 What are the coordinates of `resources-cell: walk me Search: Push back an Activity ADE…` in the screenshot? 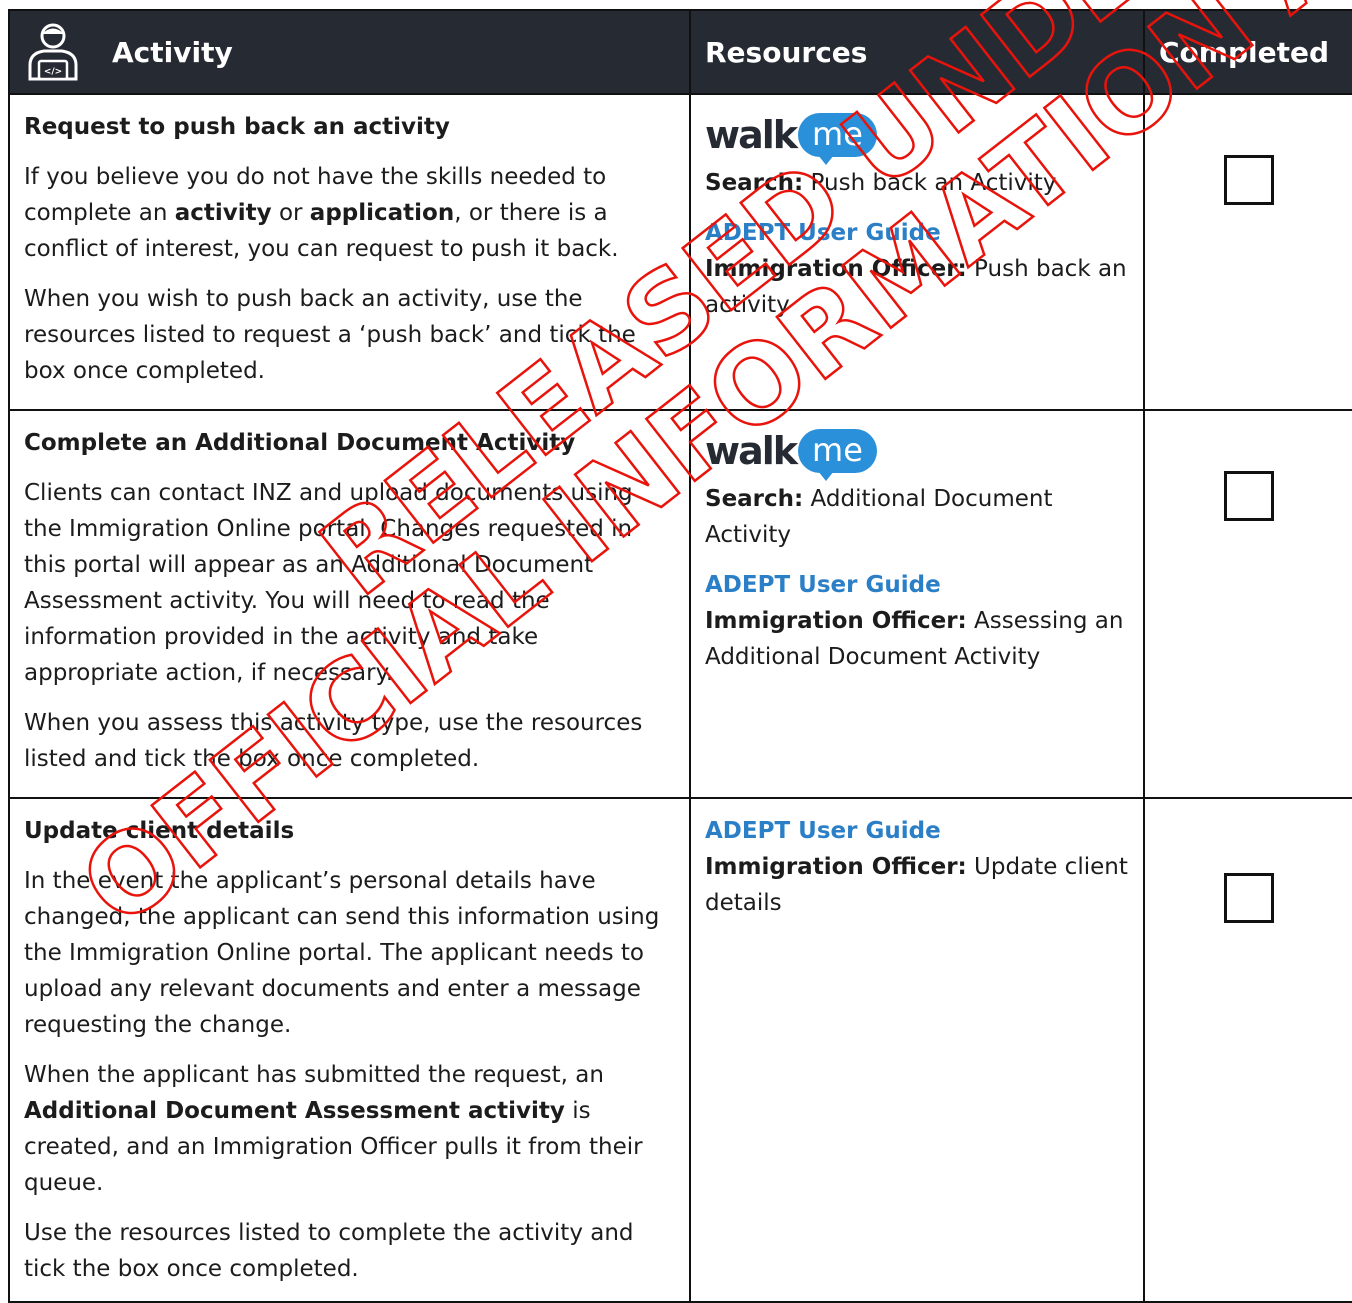 It's located at (917, 252).